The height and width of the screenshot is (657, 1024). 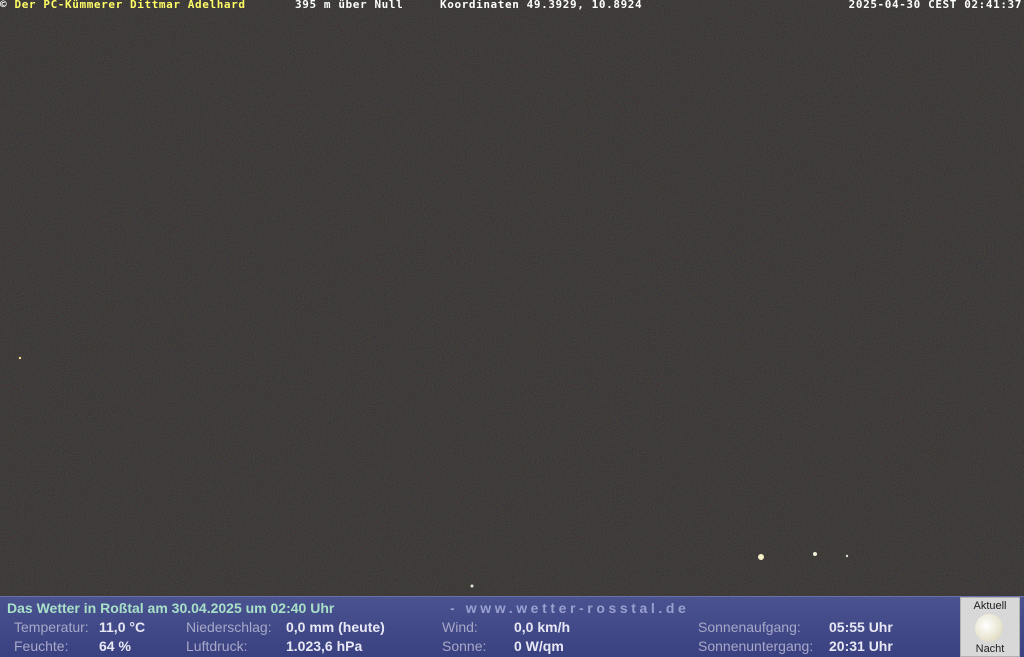 What do you see at coordinates (41, 646) in the screenshot?
I see `humidity-label: Feuchte:` at bounding box center [41, 646].